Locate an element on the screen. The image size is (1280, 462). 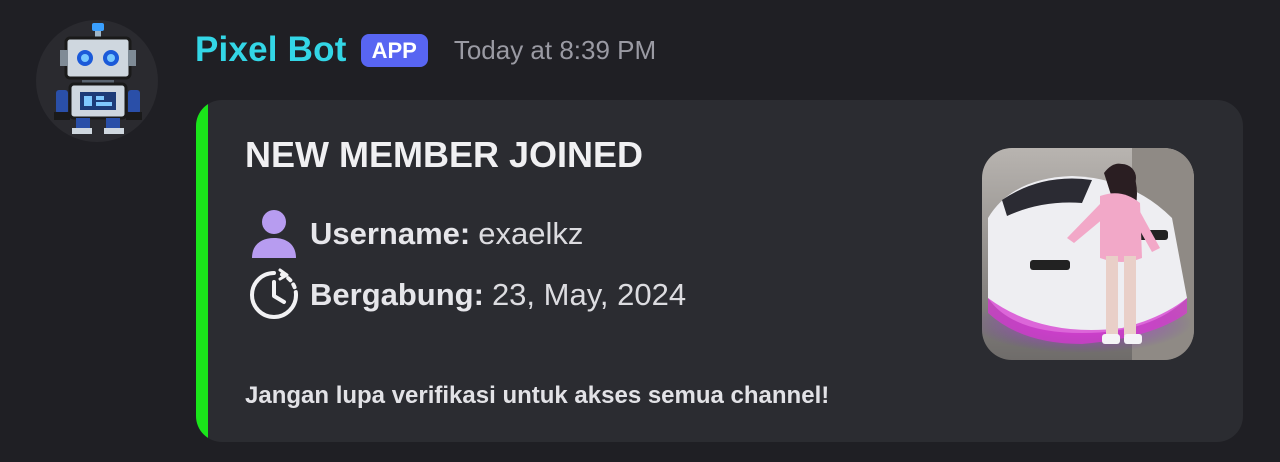
user-icon is located at coordinates (274, 234).